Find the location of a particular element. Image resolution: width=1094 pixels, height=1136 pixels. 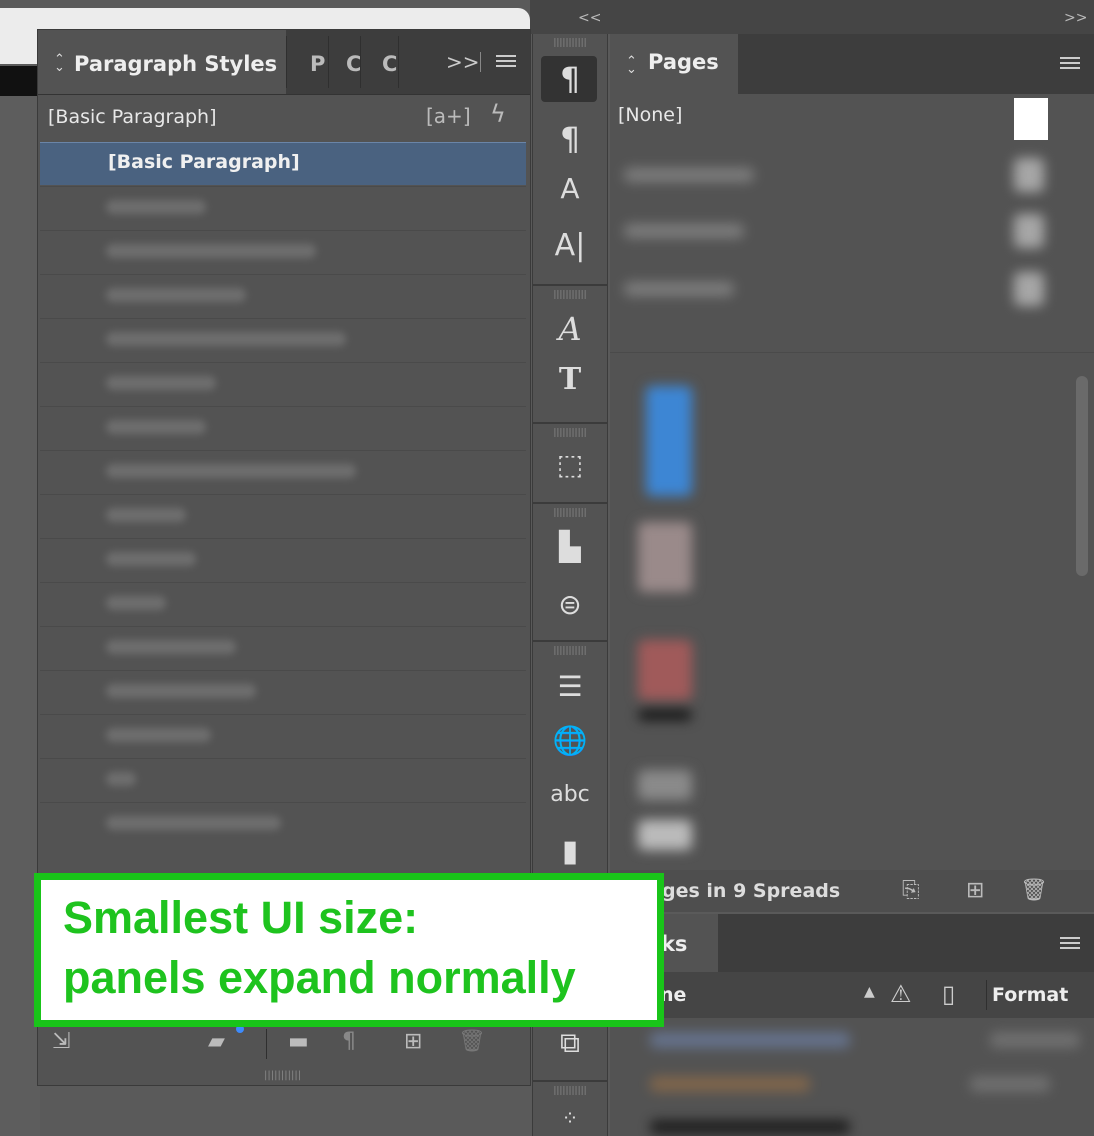

object-styles-icon: ⬚ is located at coordinates (570, 464).